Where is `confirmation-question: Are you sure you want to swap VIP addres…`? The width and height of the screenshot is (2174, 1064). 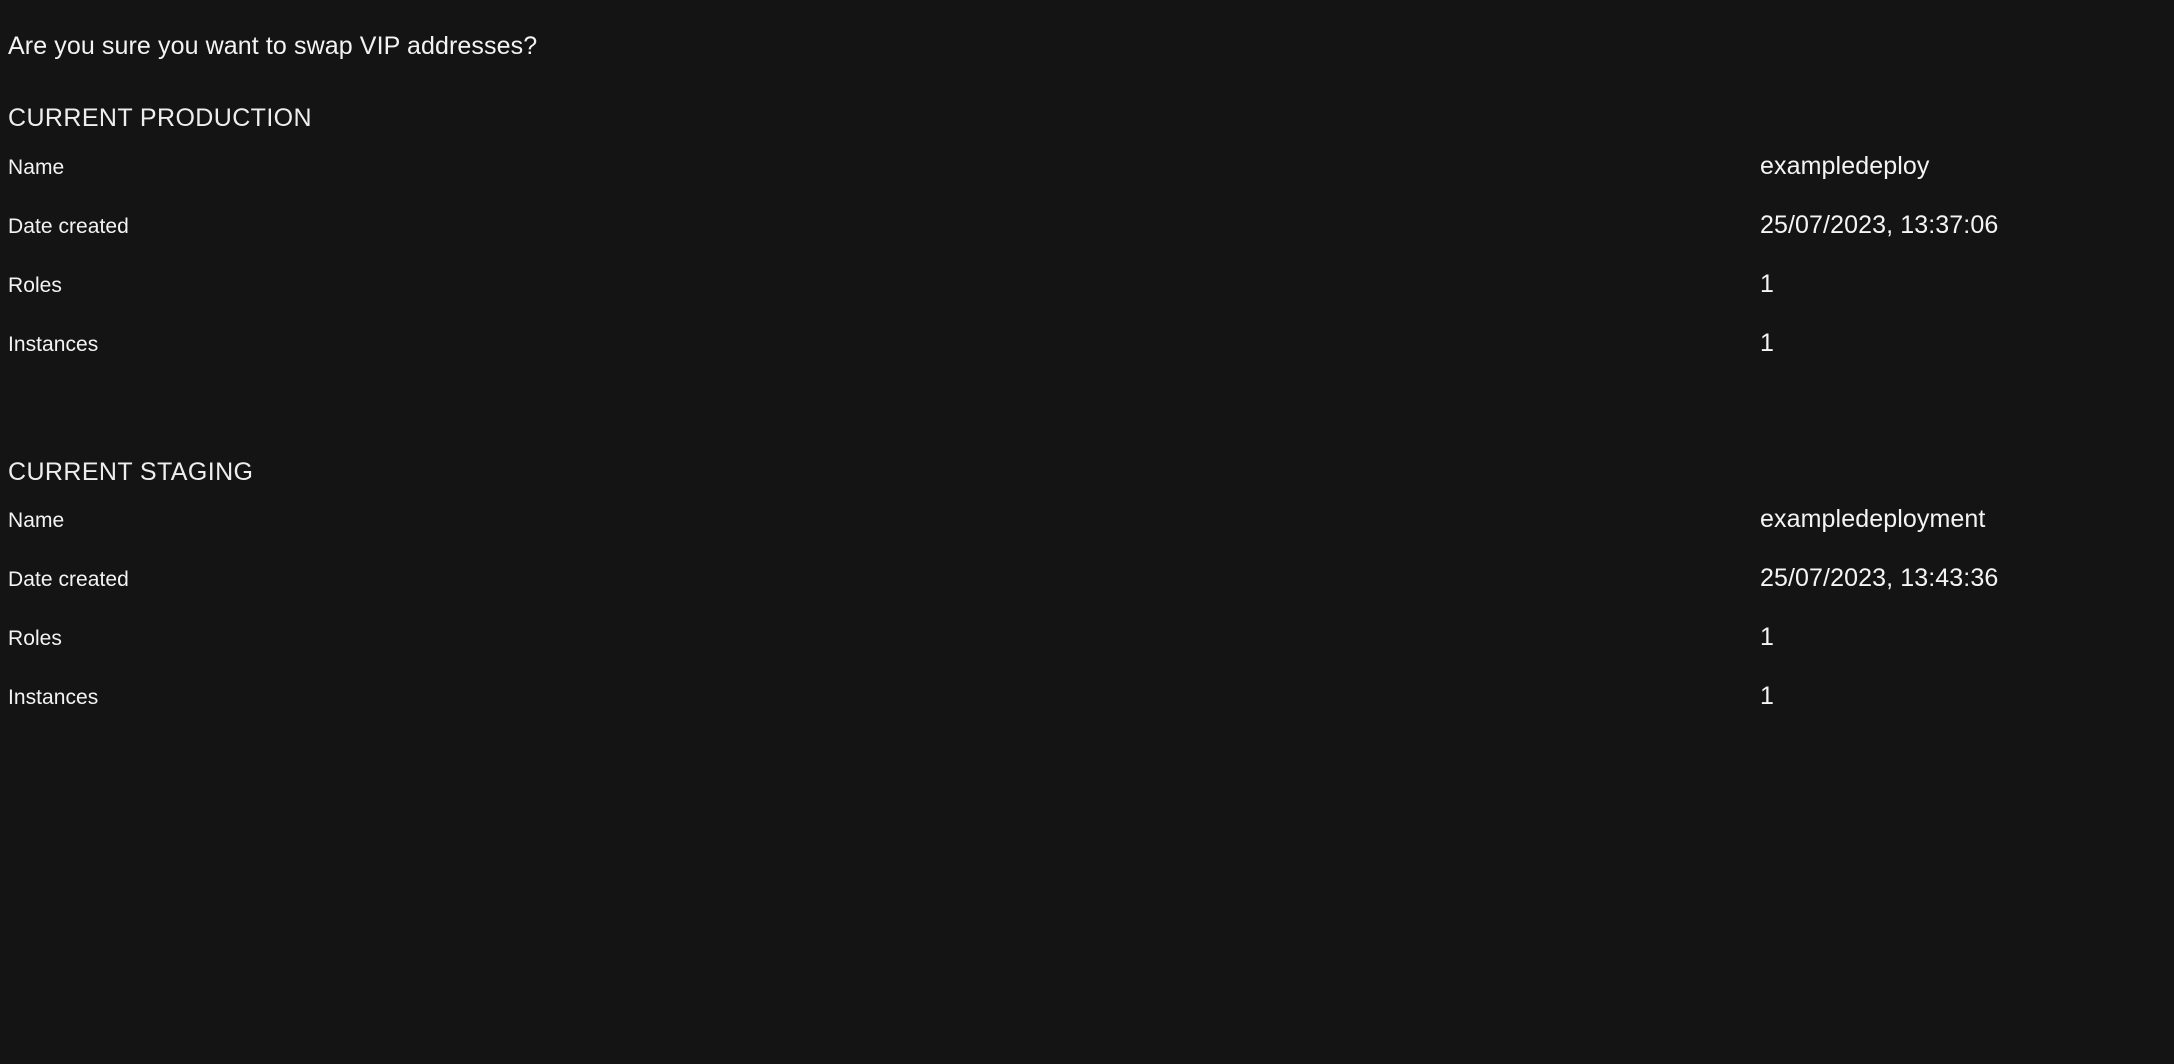
confirmation-question: Are you sure you want to swap VIP addres… is located at coordinates (273, 46).